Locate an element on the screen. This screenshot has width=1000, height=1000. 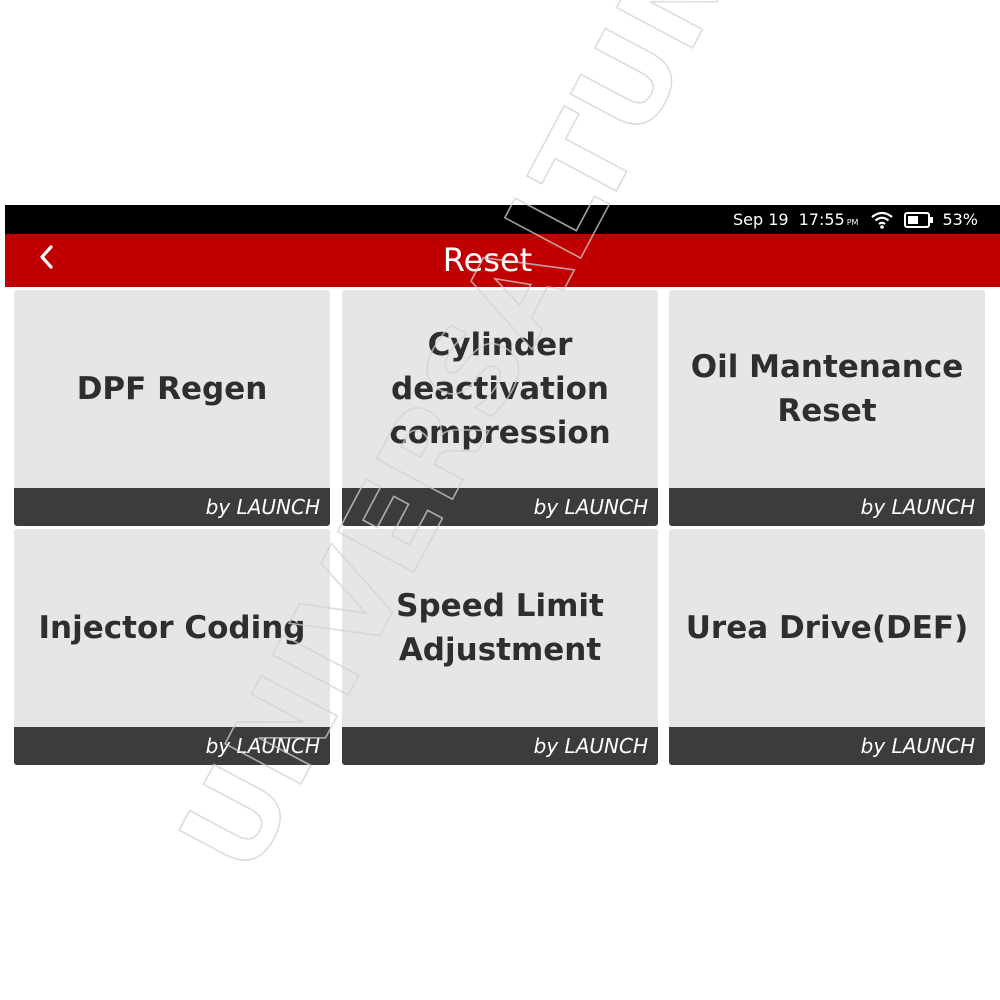
page-title: Reset is located at coordinates (487, 260).